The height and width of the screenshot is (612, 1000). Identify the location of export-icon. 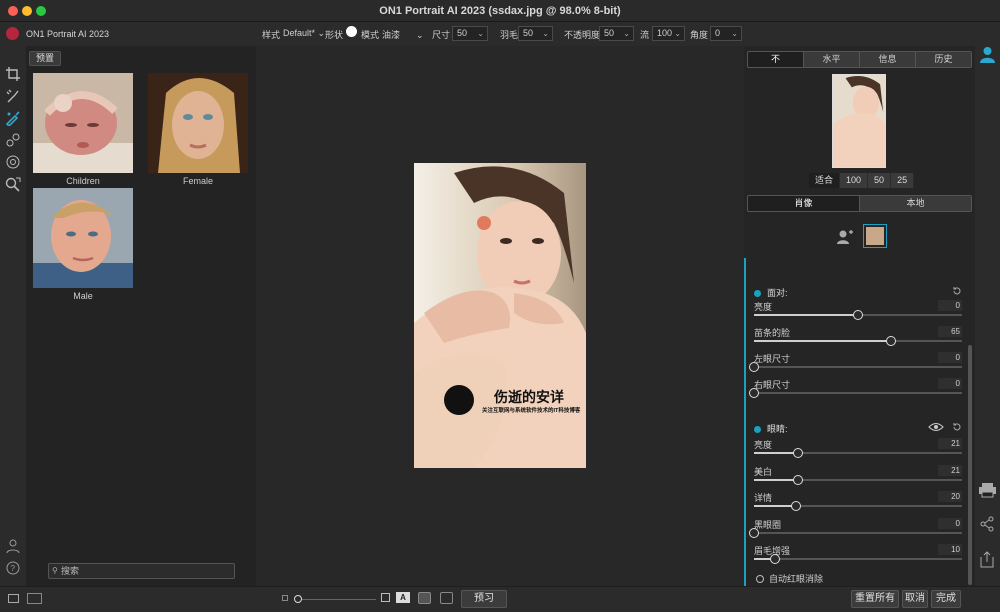
(987, 559).